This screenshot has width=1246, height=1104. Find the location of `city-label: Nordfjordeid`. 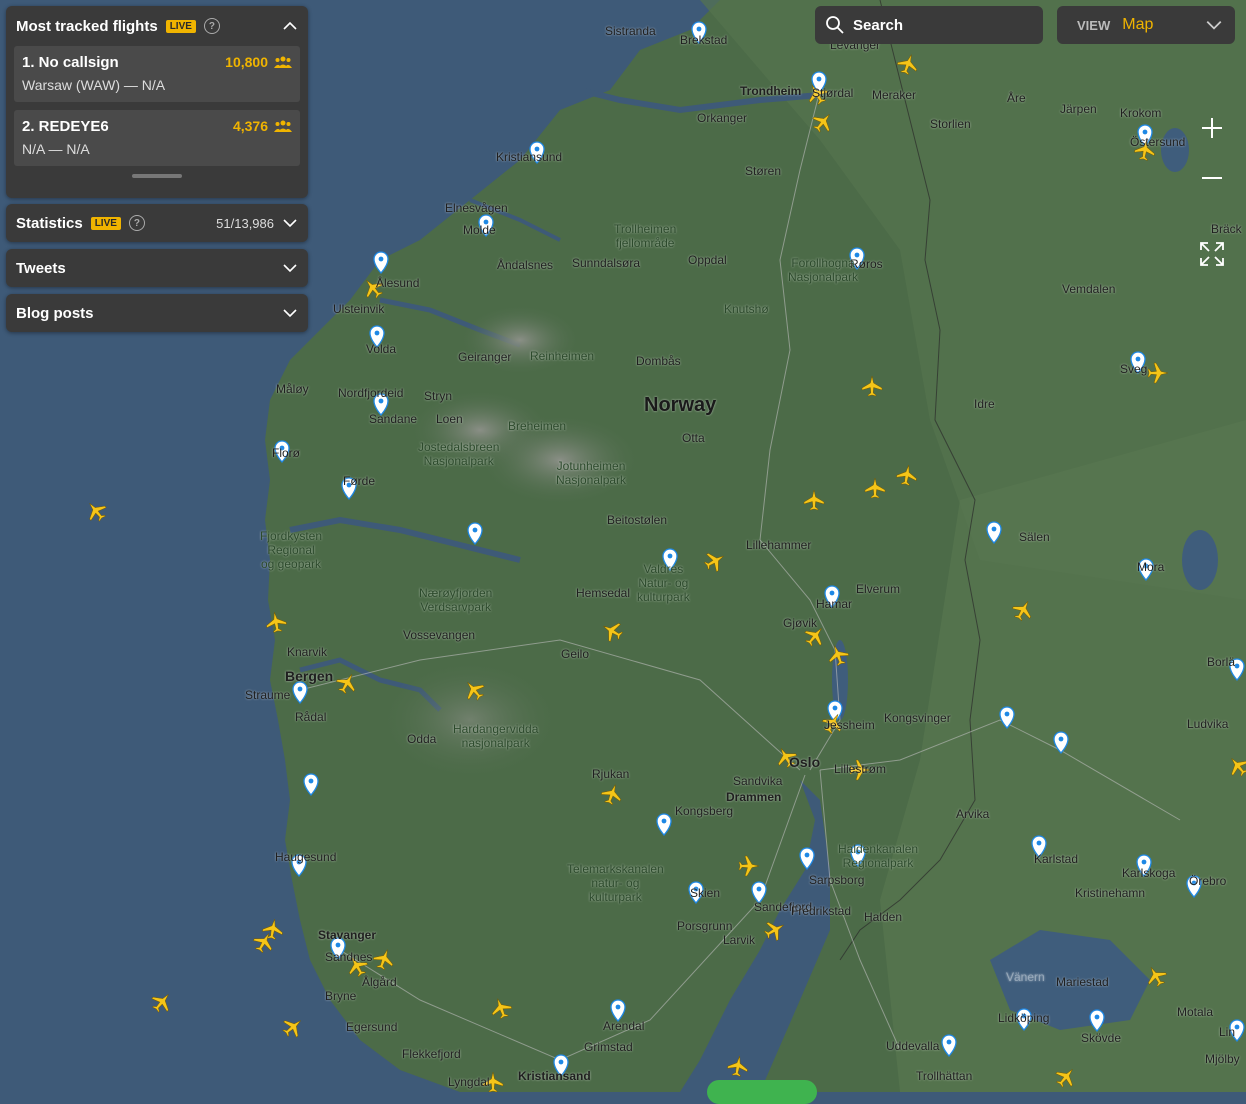

city-label: Nordfjordeid is located at coordinates (371, 393).